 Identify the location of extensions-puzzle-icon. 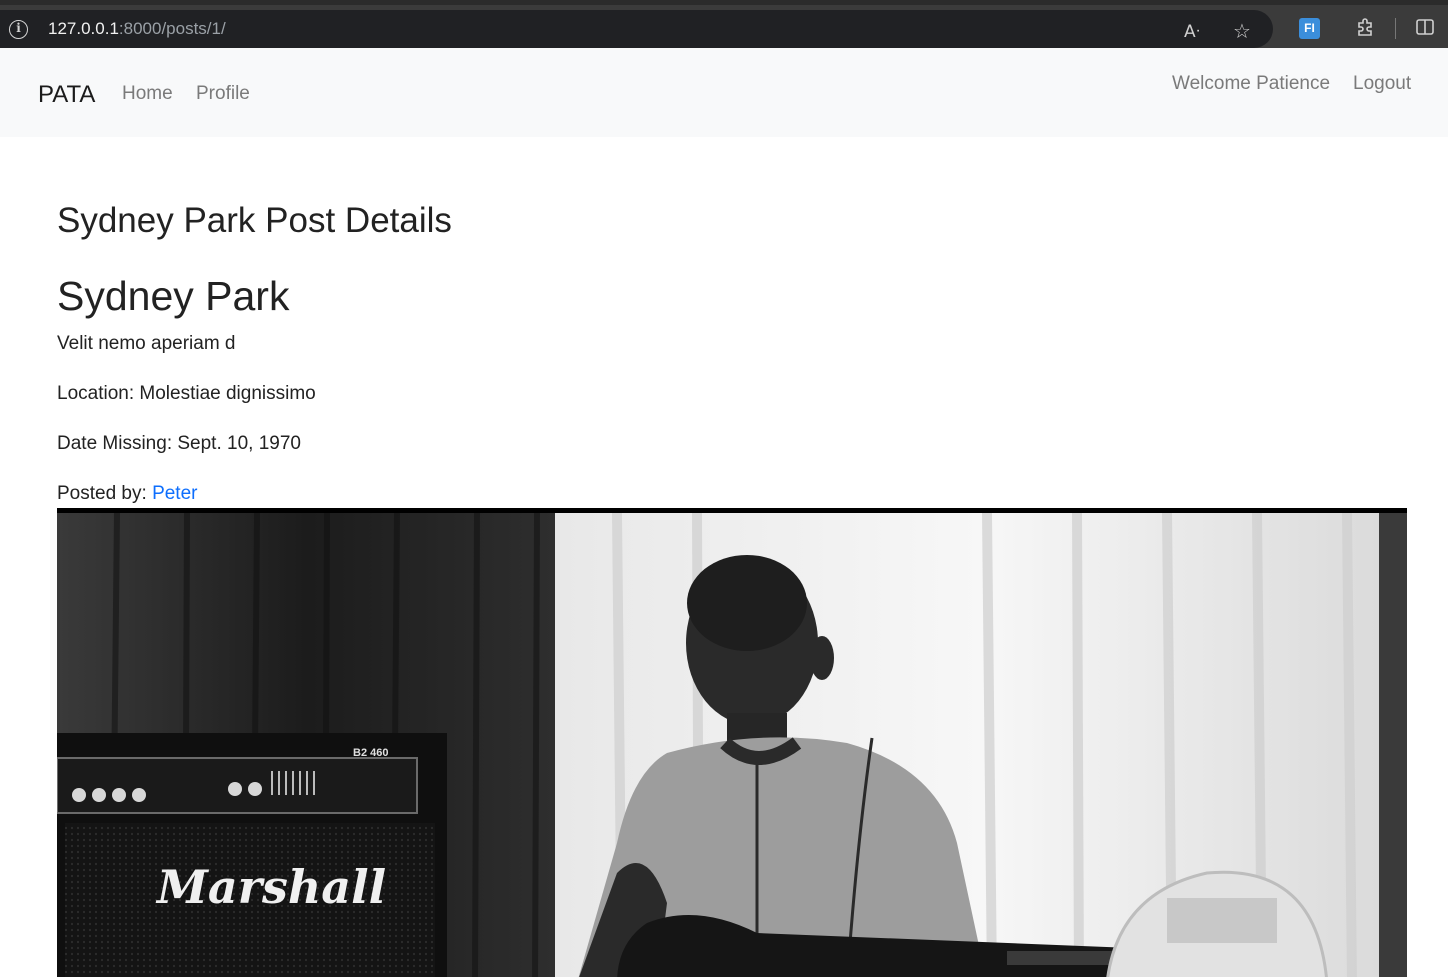
(1365, 29).